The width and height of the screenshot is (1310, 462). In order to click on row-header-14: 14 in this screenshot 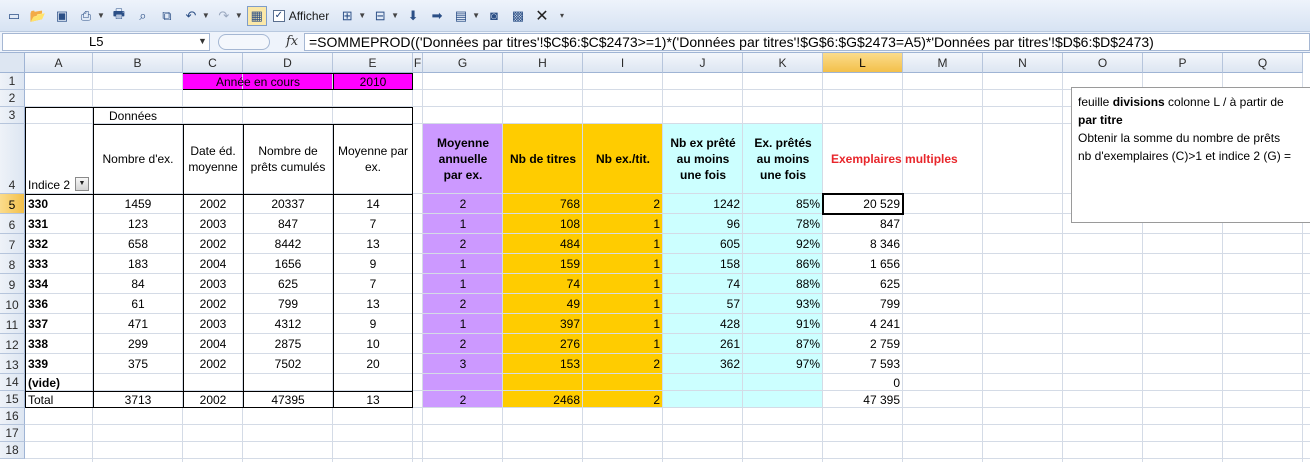, I will do `click(12, 382)`.